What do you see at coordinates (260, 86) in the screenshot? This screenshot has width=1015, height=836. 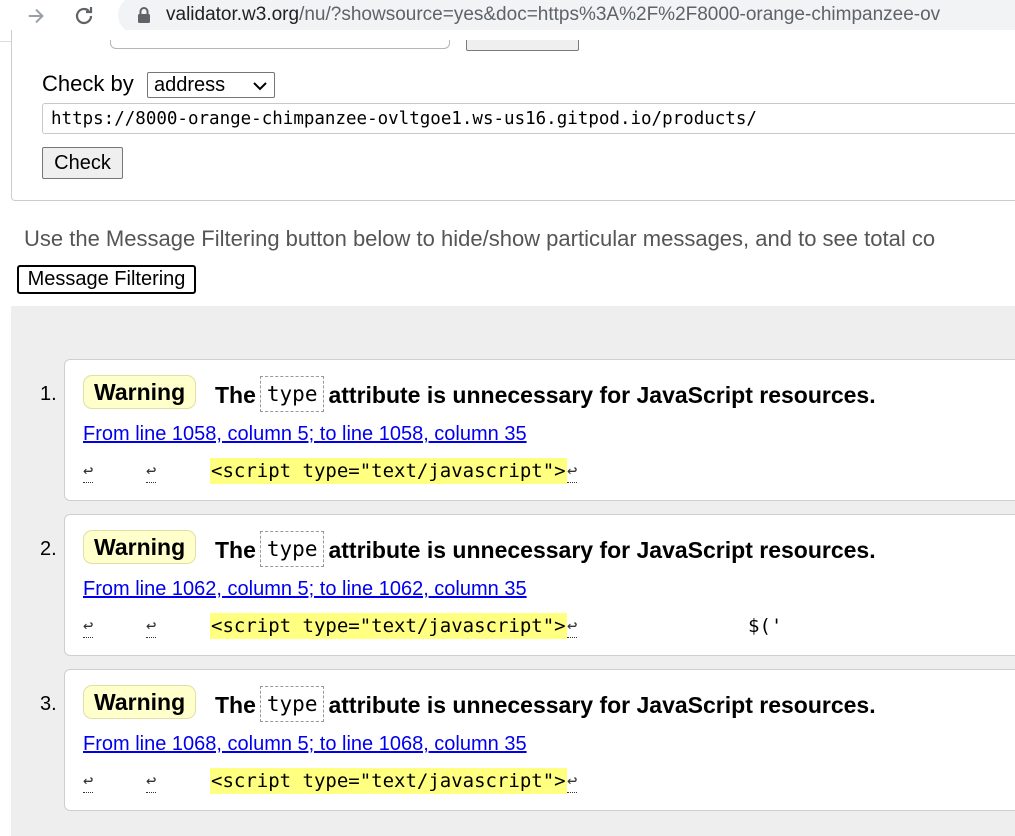 I see `chevron-down-icon` at bounding box center [260, 86].